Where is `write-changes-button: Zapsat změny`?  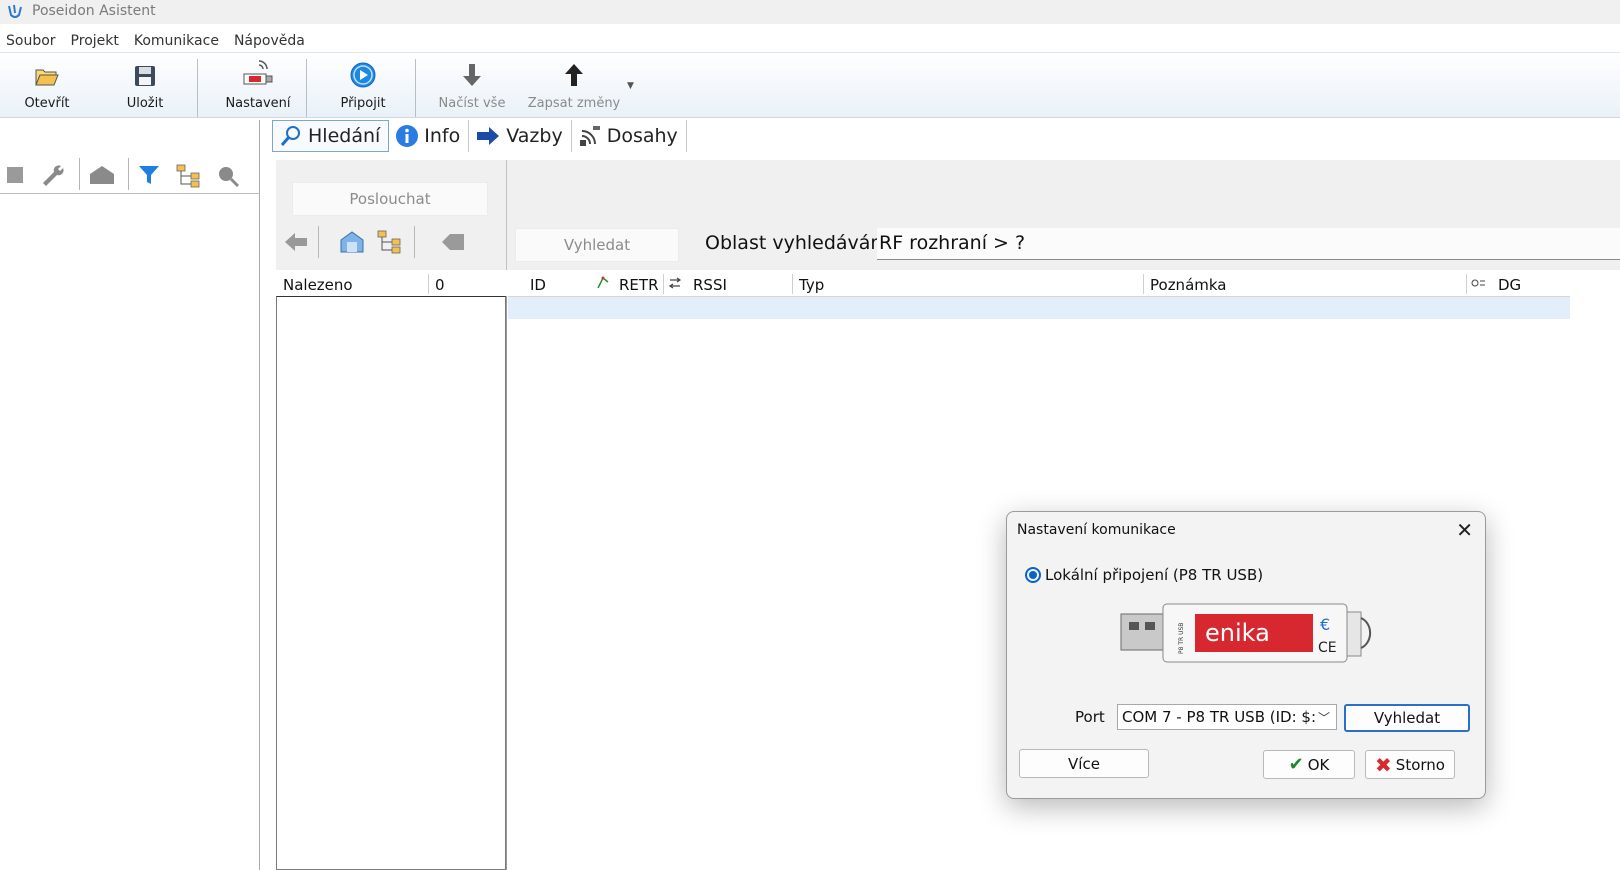 write-changes-button: Zapsat změny is located at coordinates (574, 86).